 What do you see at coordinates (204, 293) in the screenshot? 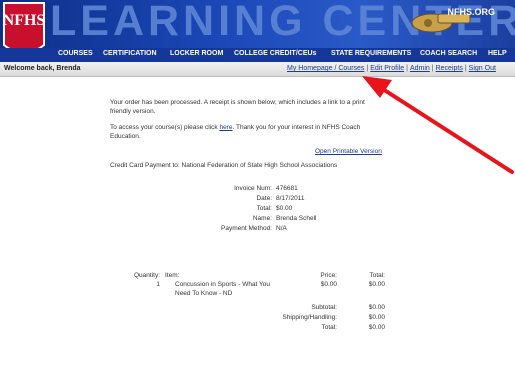
I see `row-item-line2: Need To Know - ND` at bounding box center [204, 293].